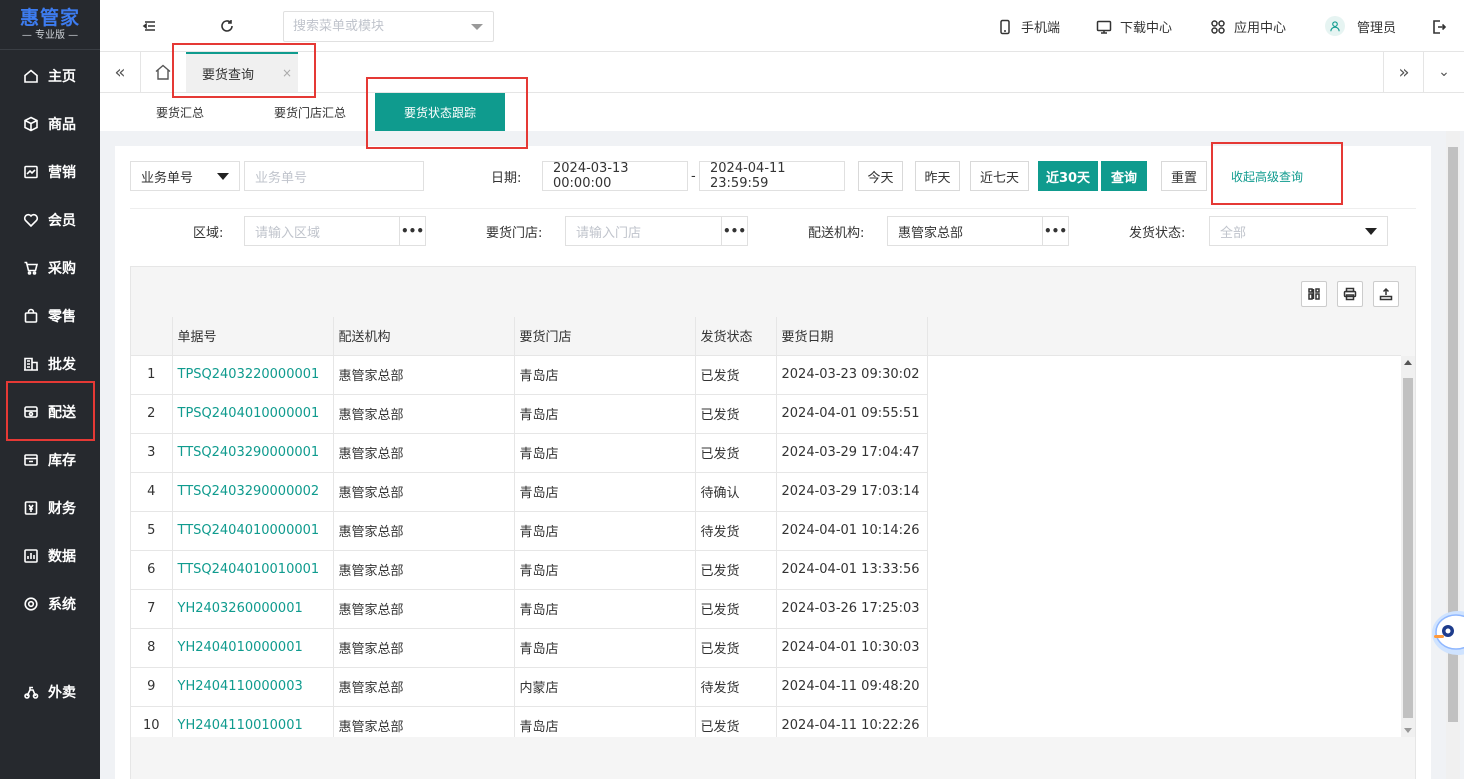  I want to click on scroll-down-icon, so click(1408, 730).